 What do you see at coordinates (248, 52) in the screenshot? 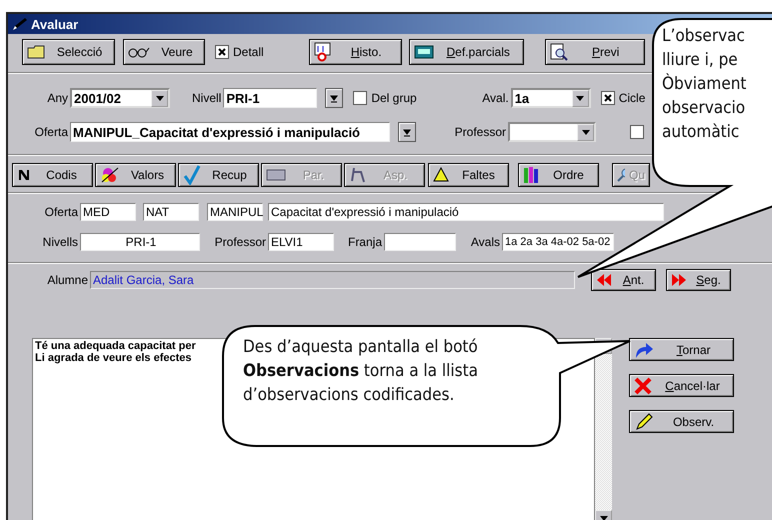
I see `checkbox-label: Detall` at bounding box center [248, 52].